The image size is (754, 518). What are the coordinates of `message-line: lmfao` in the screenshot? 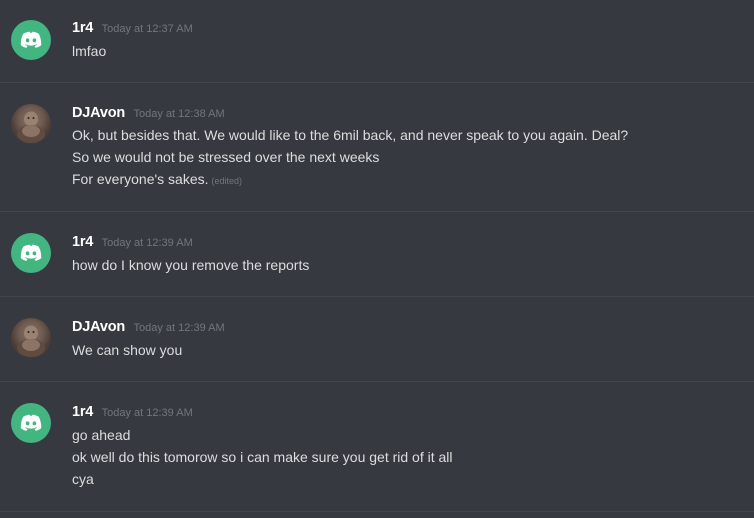 It's located at (89, 51).